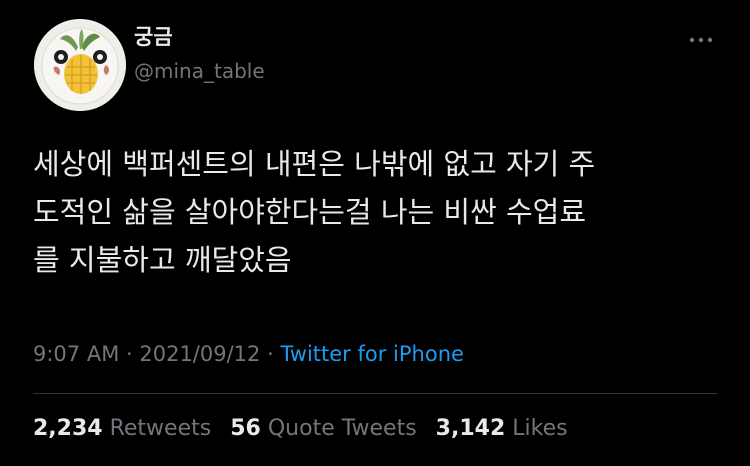 This screenshot has height=466, width=750. What do you see at coordinates (540, 428) in the screenshot?
I see `likes-label: Likes` at bounding box center [540, 428].